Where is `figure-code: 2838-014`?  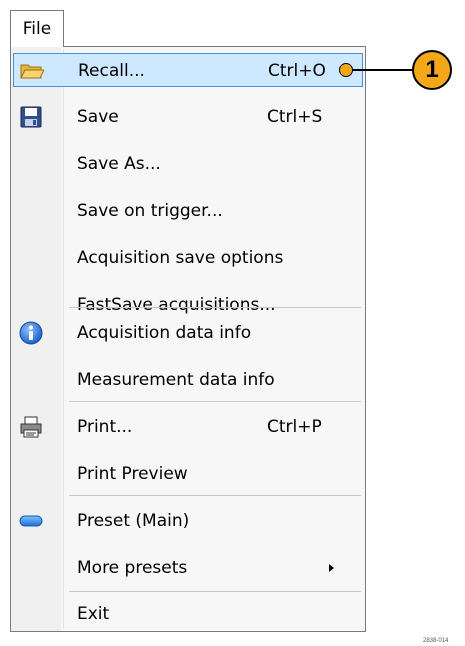
figure-code: 2838-014 is located at coordinates (436, 641).